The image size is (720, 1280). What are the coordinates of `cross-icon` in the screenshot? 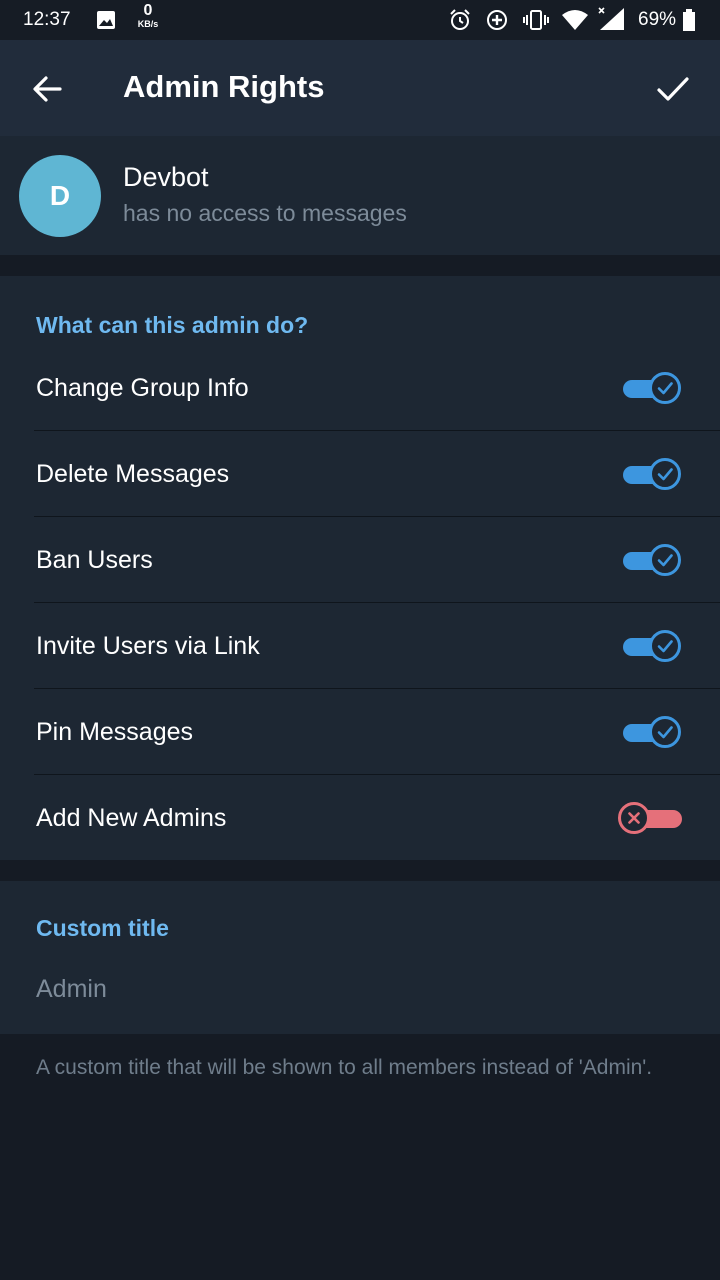 It's located at (634, 818).